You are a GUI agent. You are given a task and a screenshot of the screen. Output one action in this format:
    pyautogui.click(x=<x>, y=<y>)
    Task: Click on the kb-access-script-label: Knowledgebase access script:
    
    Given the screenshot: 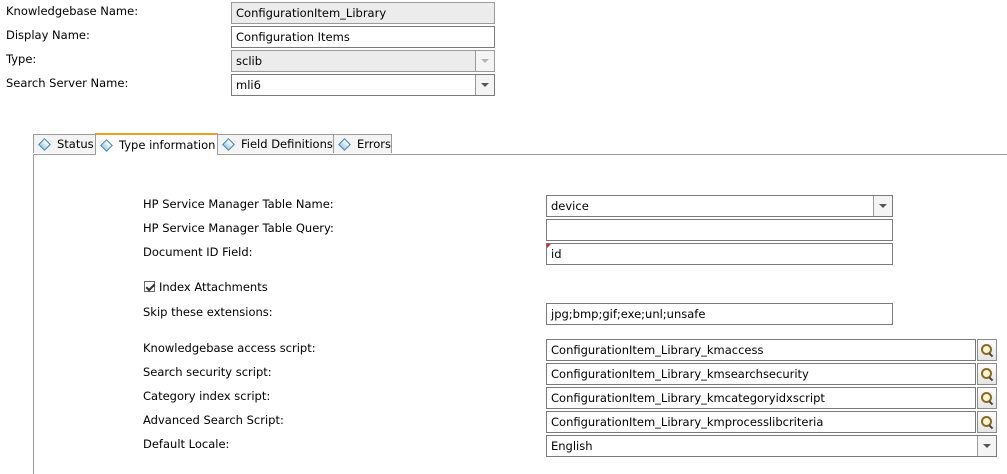 What is the action you would take?
    pyautogui.click(x=229, y=348)
    